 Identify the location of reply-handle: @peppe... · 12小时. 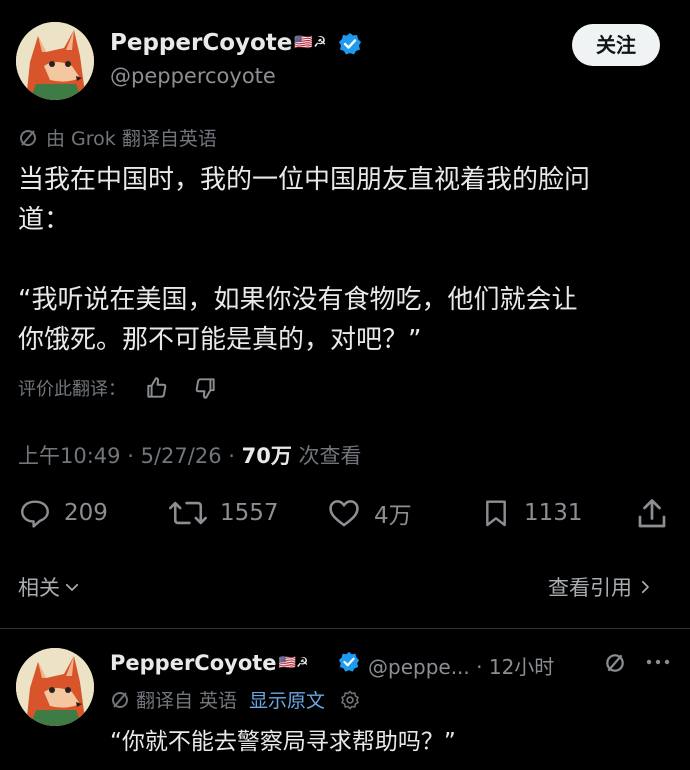
(461, 665).